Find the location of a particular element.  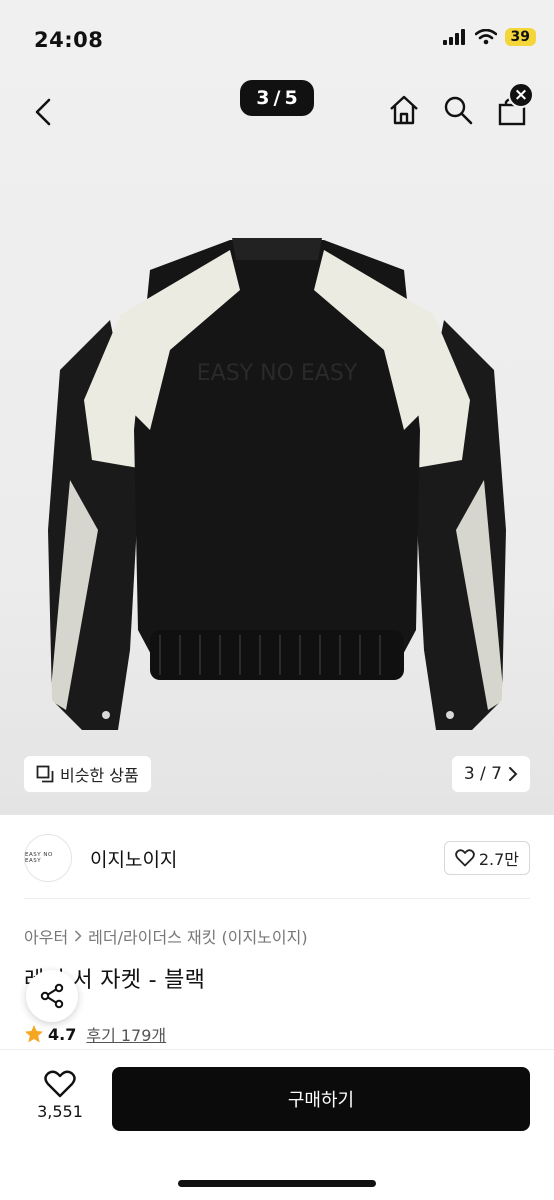

status-time: 24:08 is located at coordinates (69, 40).